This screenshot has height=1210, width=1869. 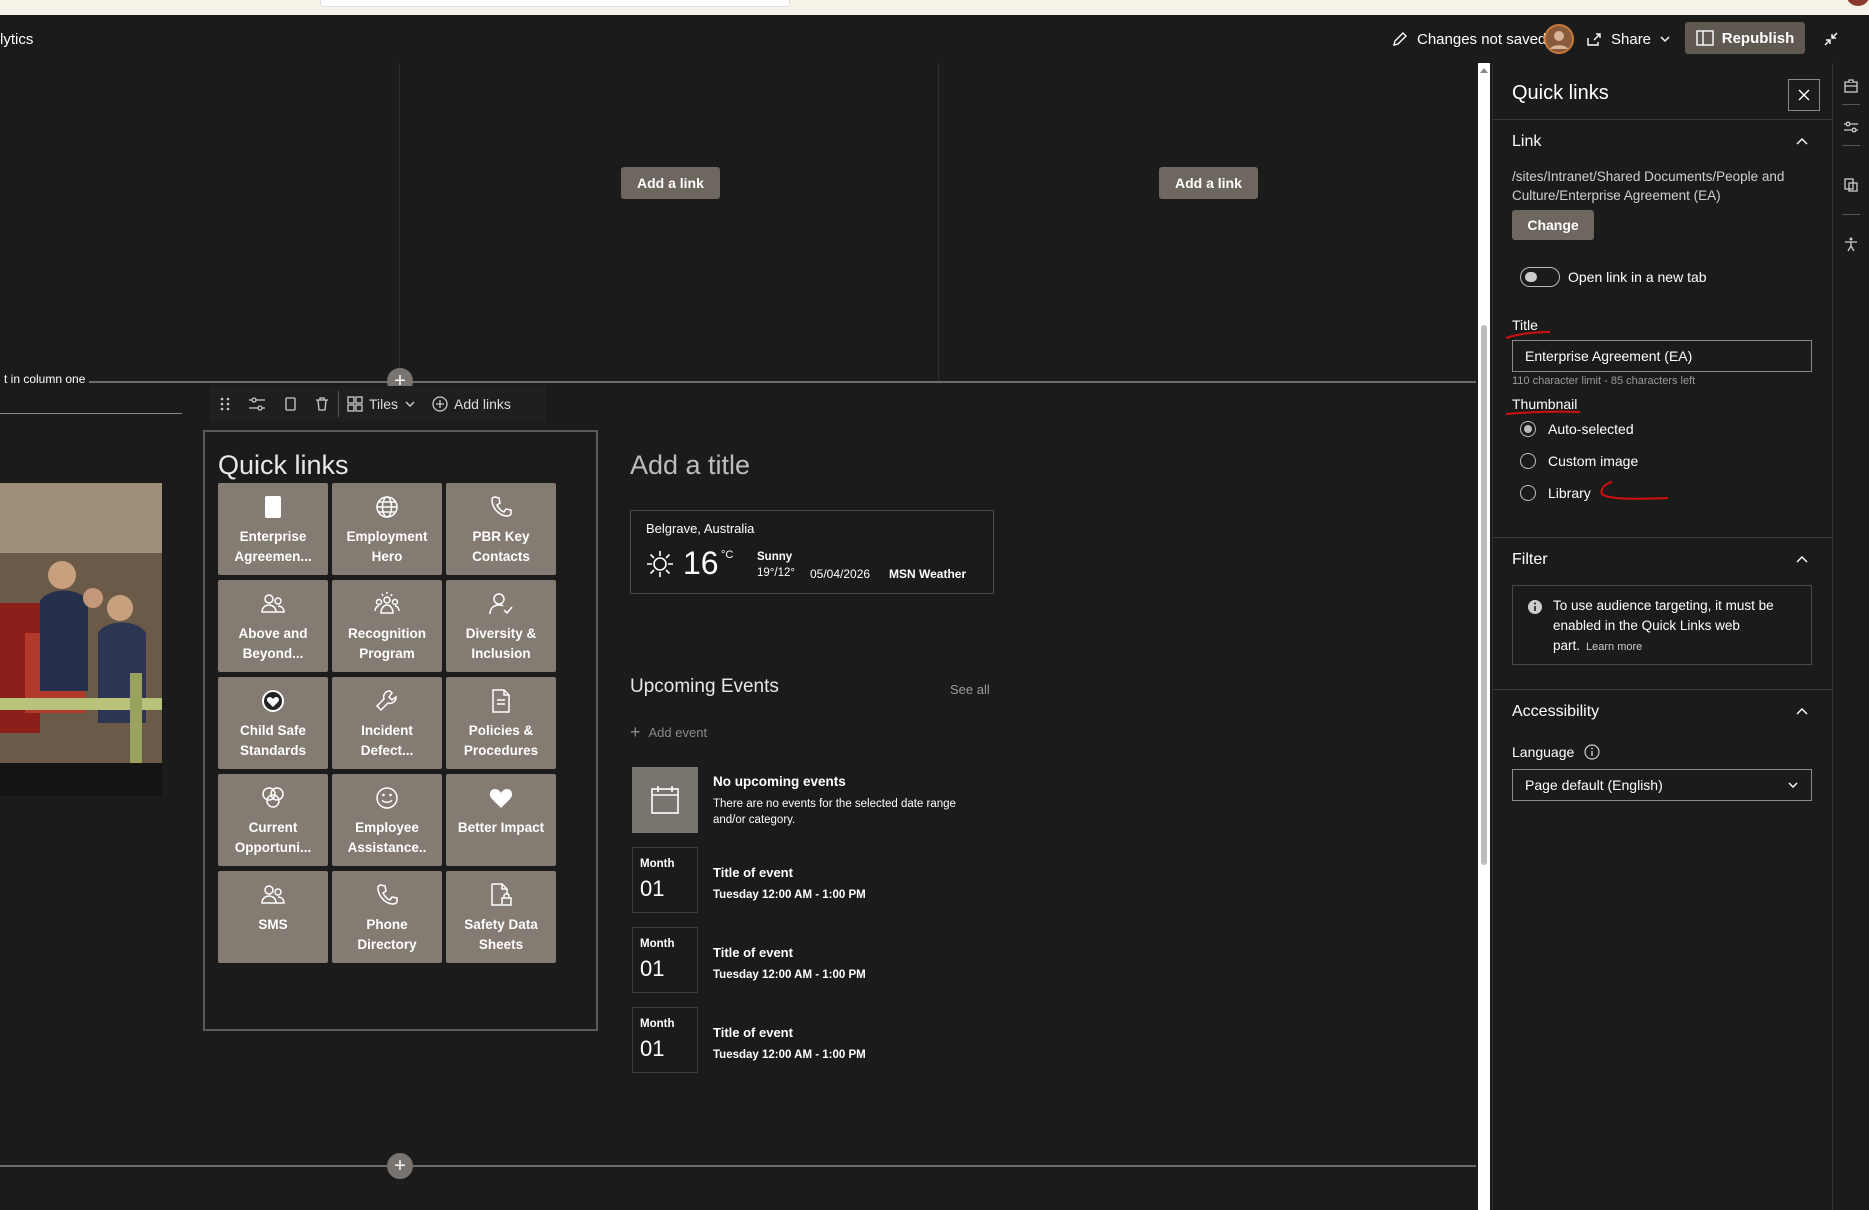 What do you see at coordinates (440, 404) in the screenshot?
I see `add-circle-icon` at bounding box center [440, 404].